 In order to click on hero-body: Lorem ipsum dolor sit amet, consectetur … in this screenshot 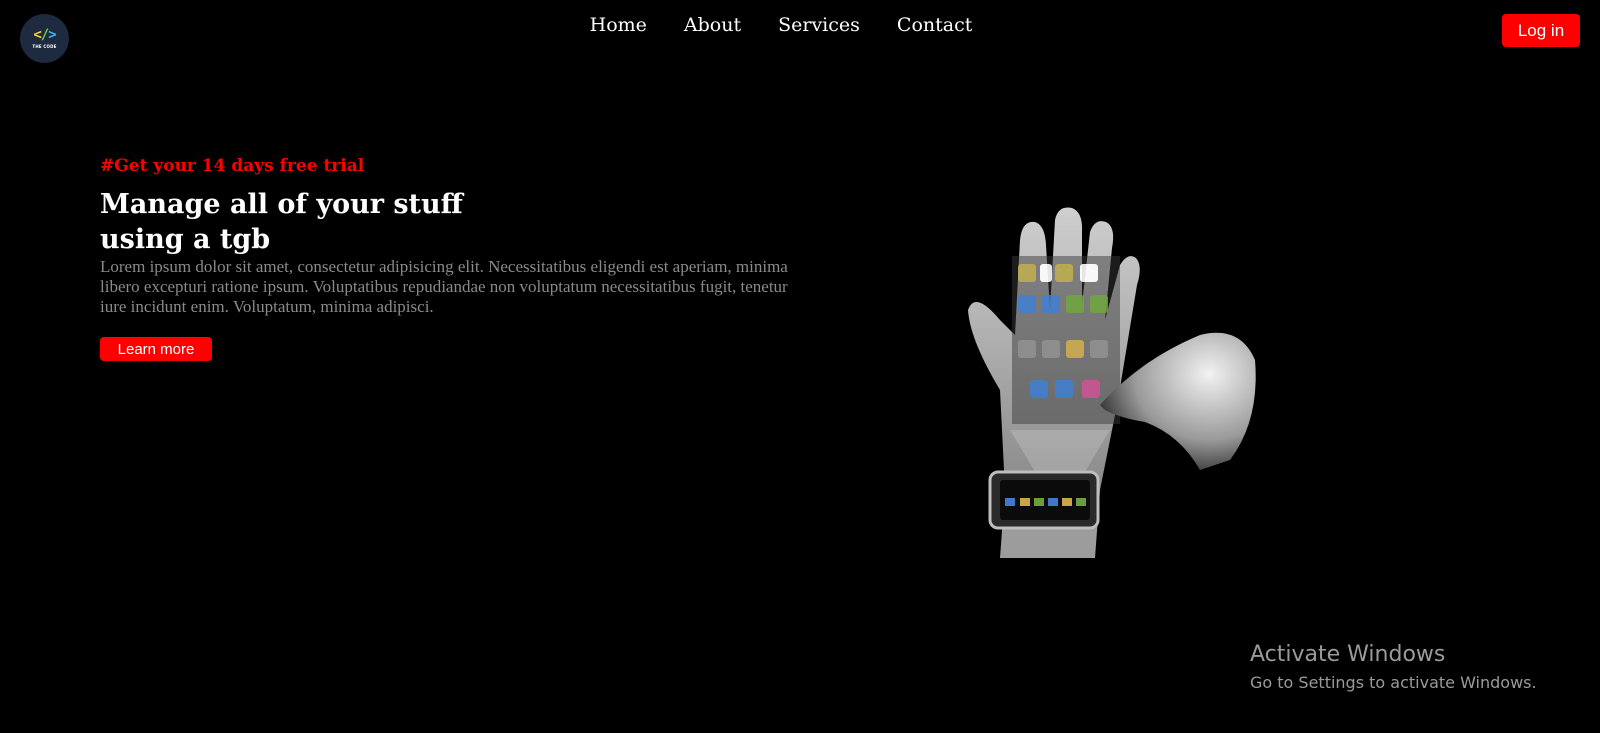, I will do `click(444, 286)`.